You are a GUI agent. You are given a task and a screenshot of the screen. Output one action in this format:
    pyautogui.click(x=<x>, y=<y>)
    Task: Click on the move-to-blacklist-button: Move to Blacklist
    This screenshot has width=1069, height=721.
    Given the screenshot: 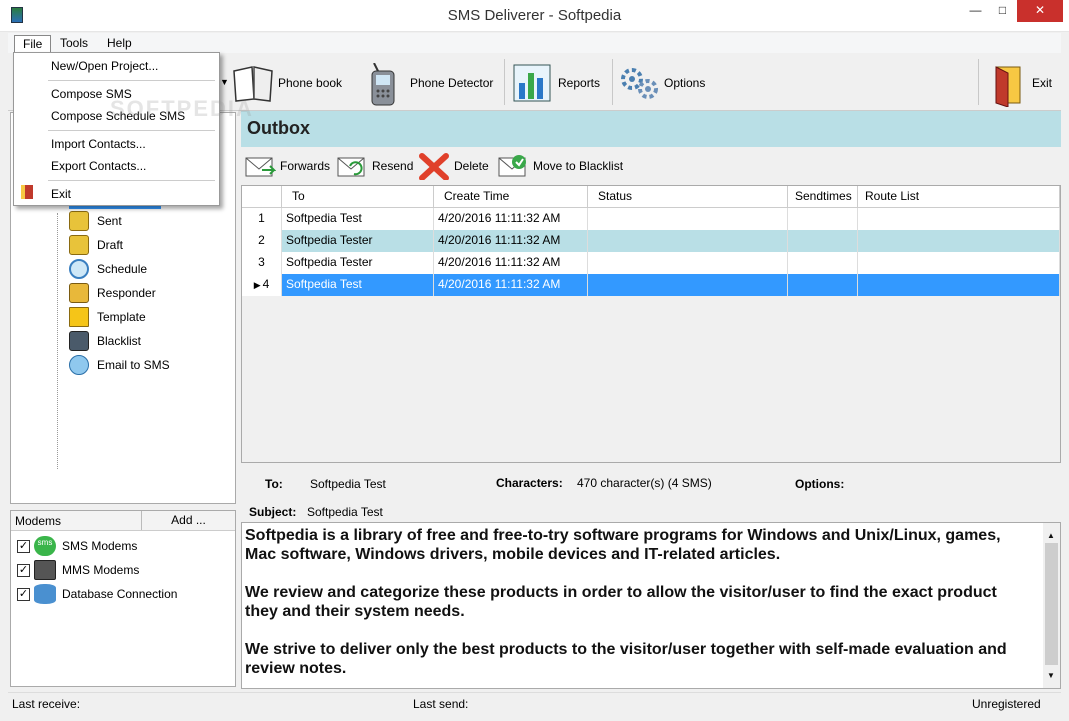 What is the action you would take?
    pyautogui.click(x=560, y=166)
    